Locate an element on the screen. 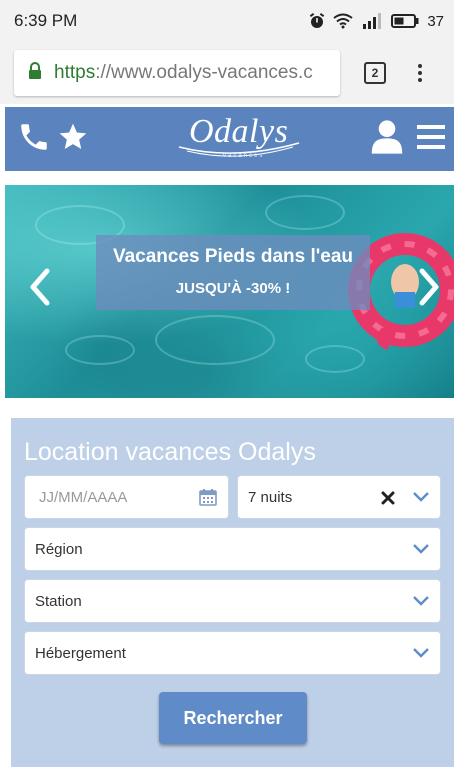 This screenshot has height=767, width=454. clear-icon is located at coordinates (388, 500).